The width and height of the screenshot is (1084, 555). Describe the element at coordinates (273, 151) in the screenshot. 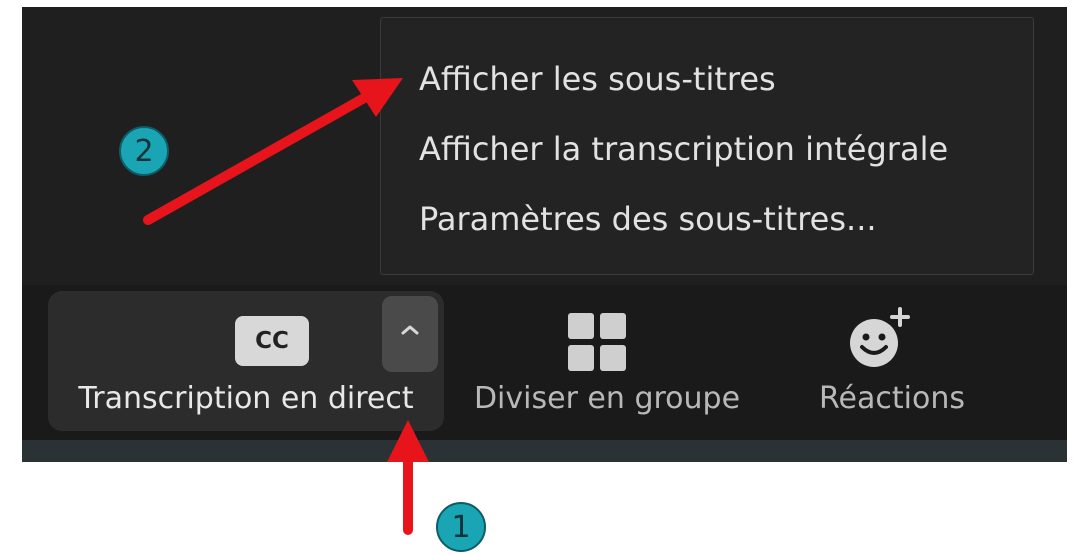

I see `arrow-to-show-subtitles` at that location.